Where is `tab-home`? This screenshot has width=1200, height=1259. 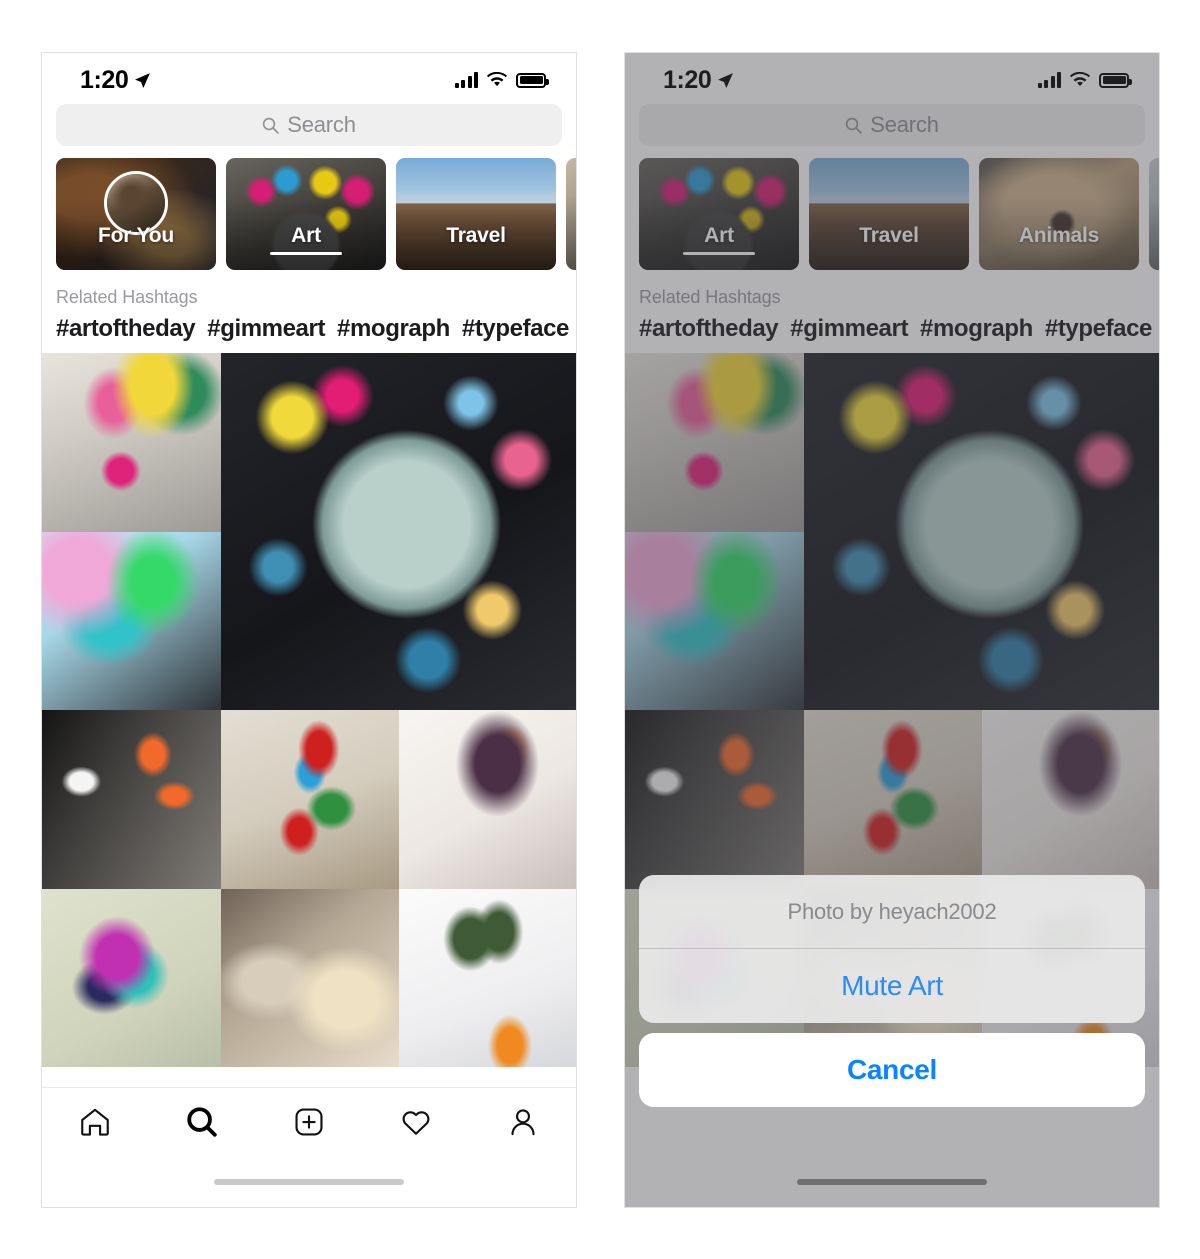 tab-home is located at coordinates (95, 1122).